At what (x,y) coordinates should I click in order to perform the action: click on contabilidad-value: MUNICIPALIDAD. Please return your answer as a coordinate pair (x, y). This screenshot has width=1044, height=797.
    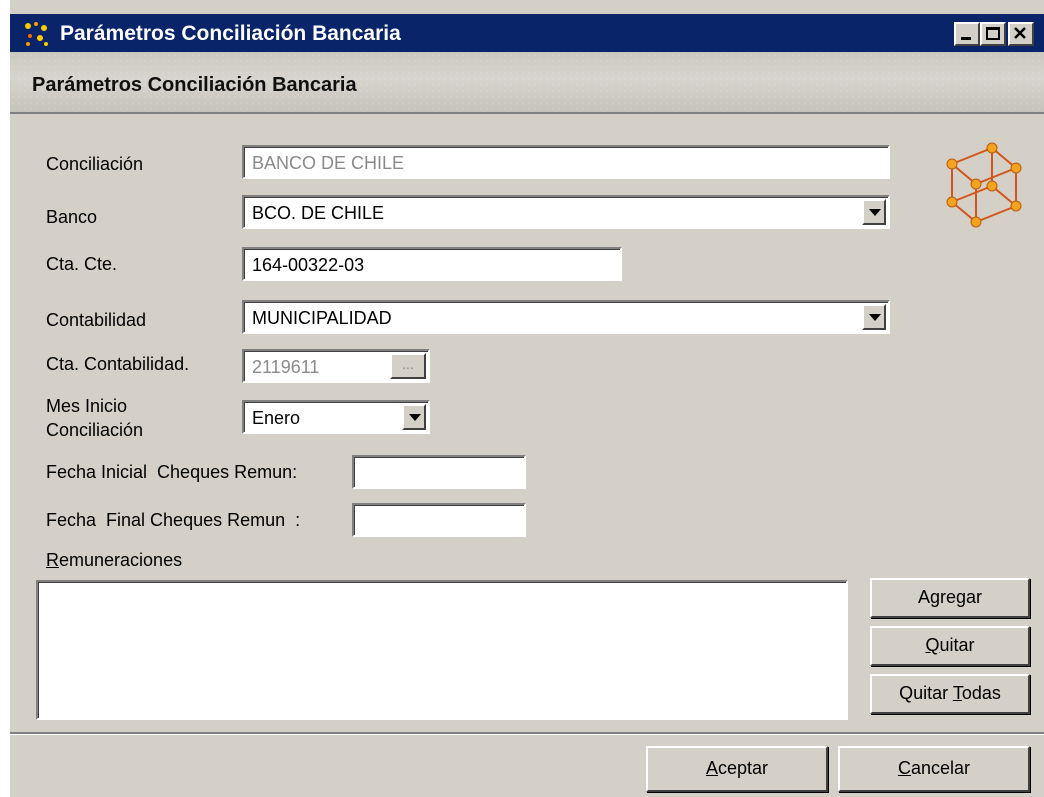
    Looking at the image, I should click on (322, 318).